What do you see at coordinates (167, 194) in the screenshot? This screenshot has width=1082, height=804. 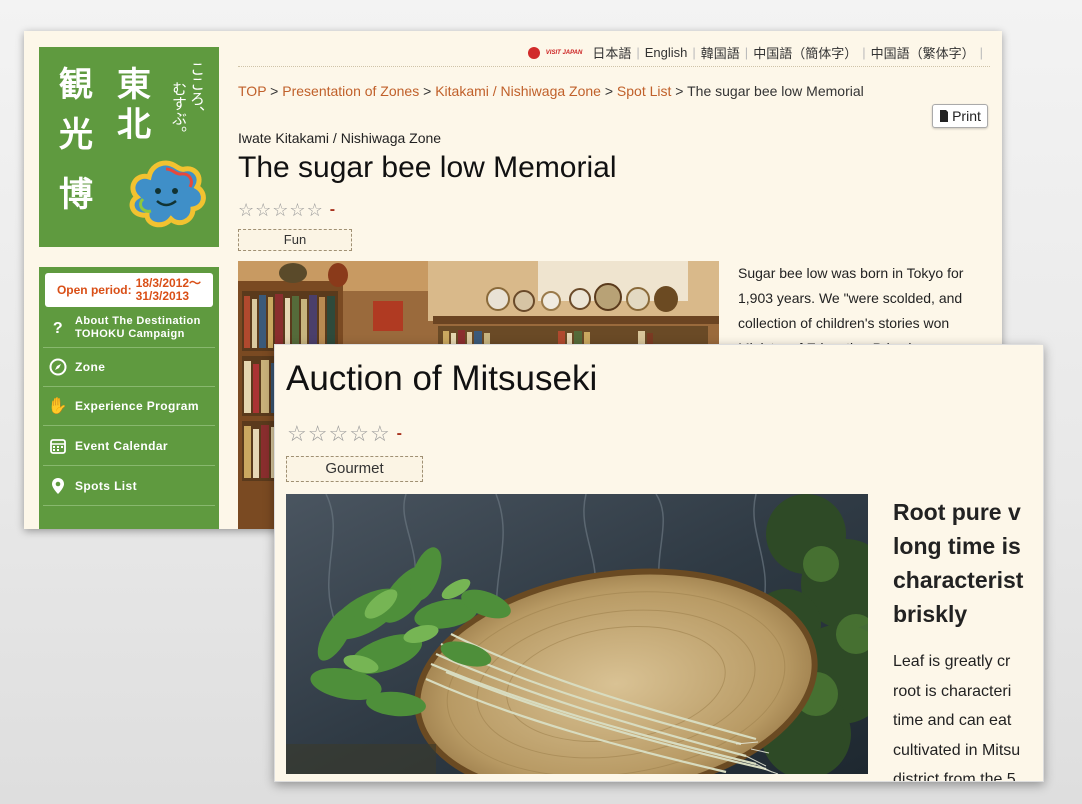 I see `mascot-icon` at bounding box center [167, 194].